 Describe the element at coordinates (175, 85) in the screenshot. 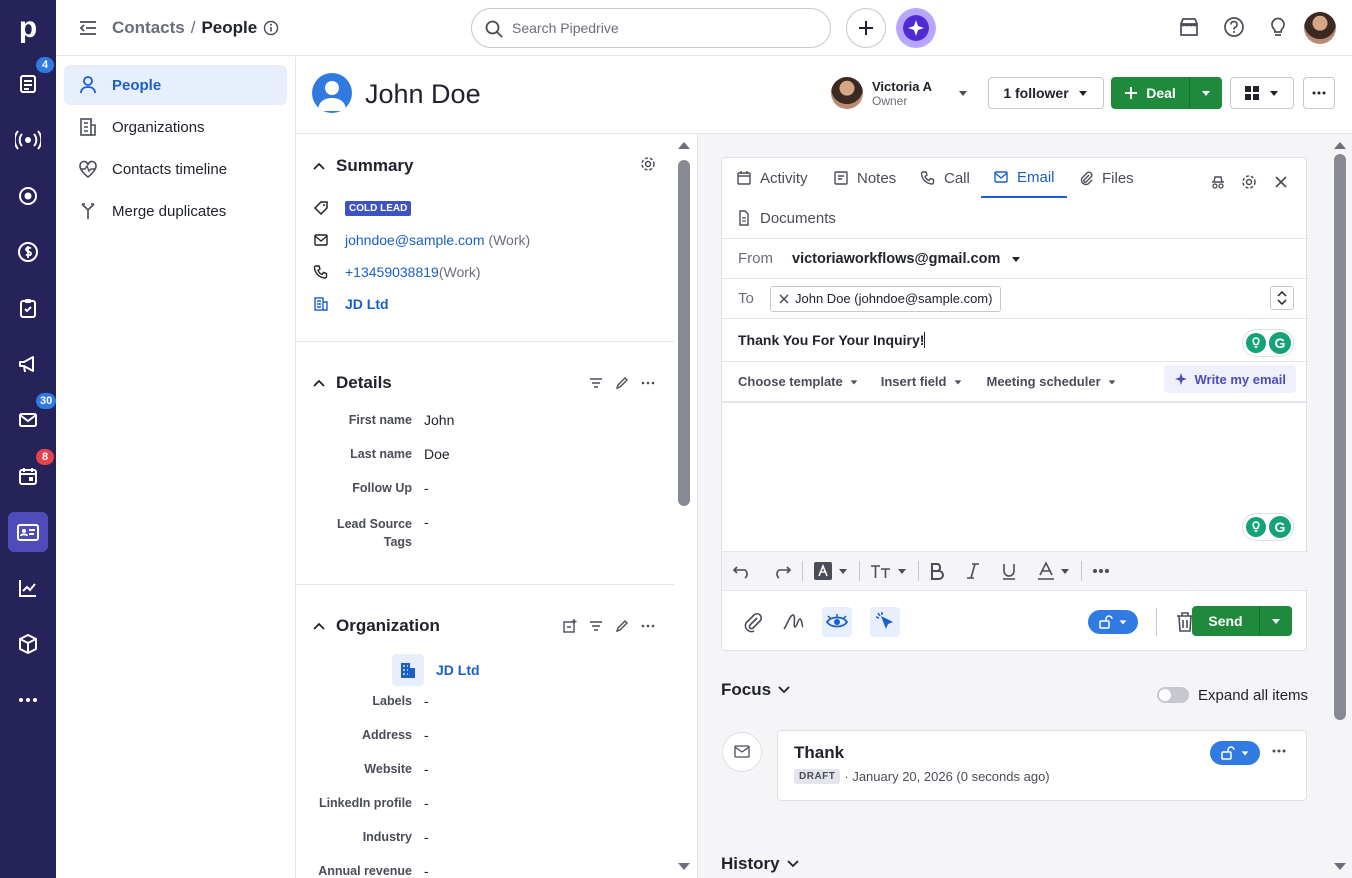

I see `subnav-item-people: People` at that location.